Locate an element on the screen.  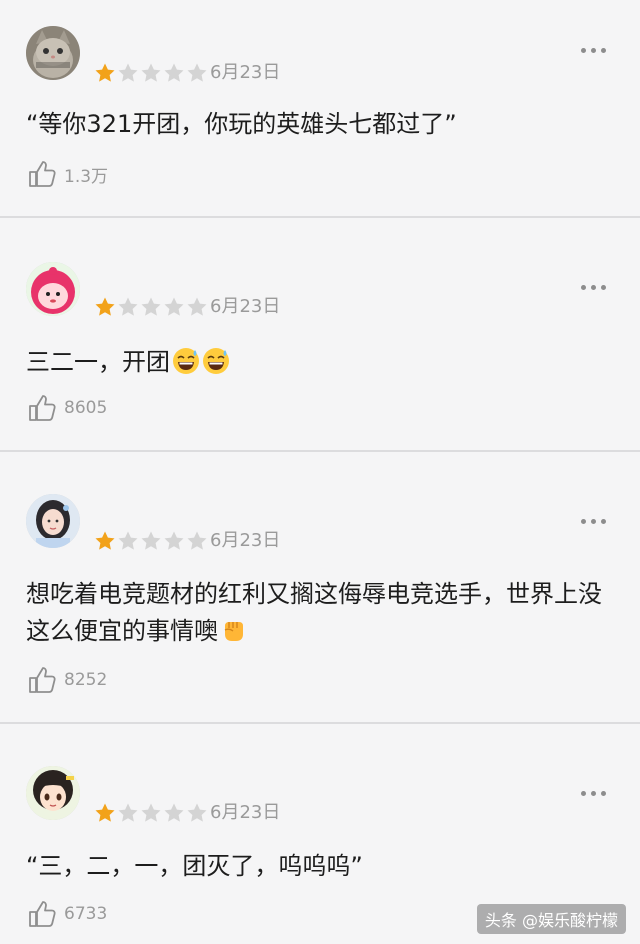
girl-photo-avatar-icon is located at coordinates (53, 521).